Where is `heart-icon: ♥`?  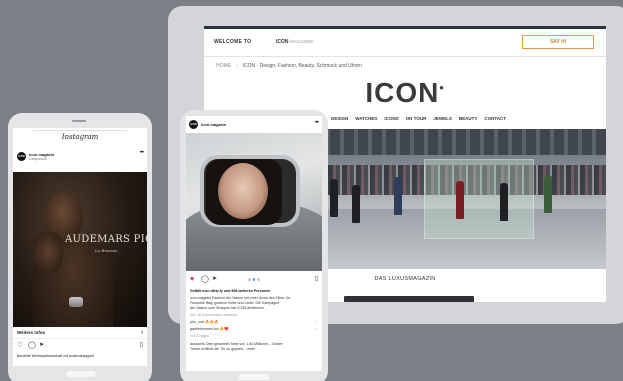
heart-icon: ♥ is located at coordinates (192, 279).